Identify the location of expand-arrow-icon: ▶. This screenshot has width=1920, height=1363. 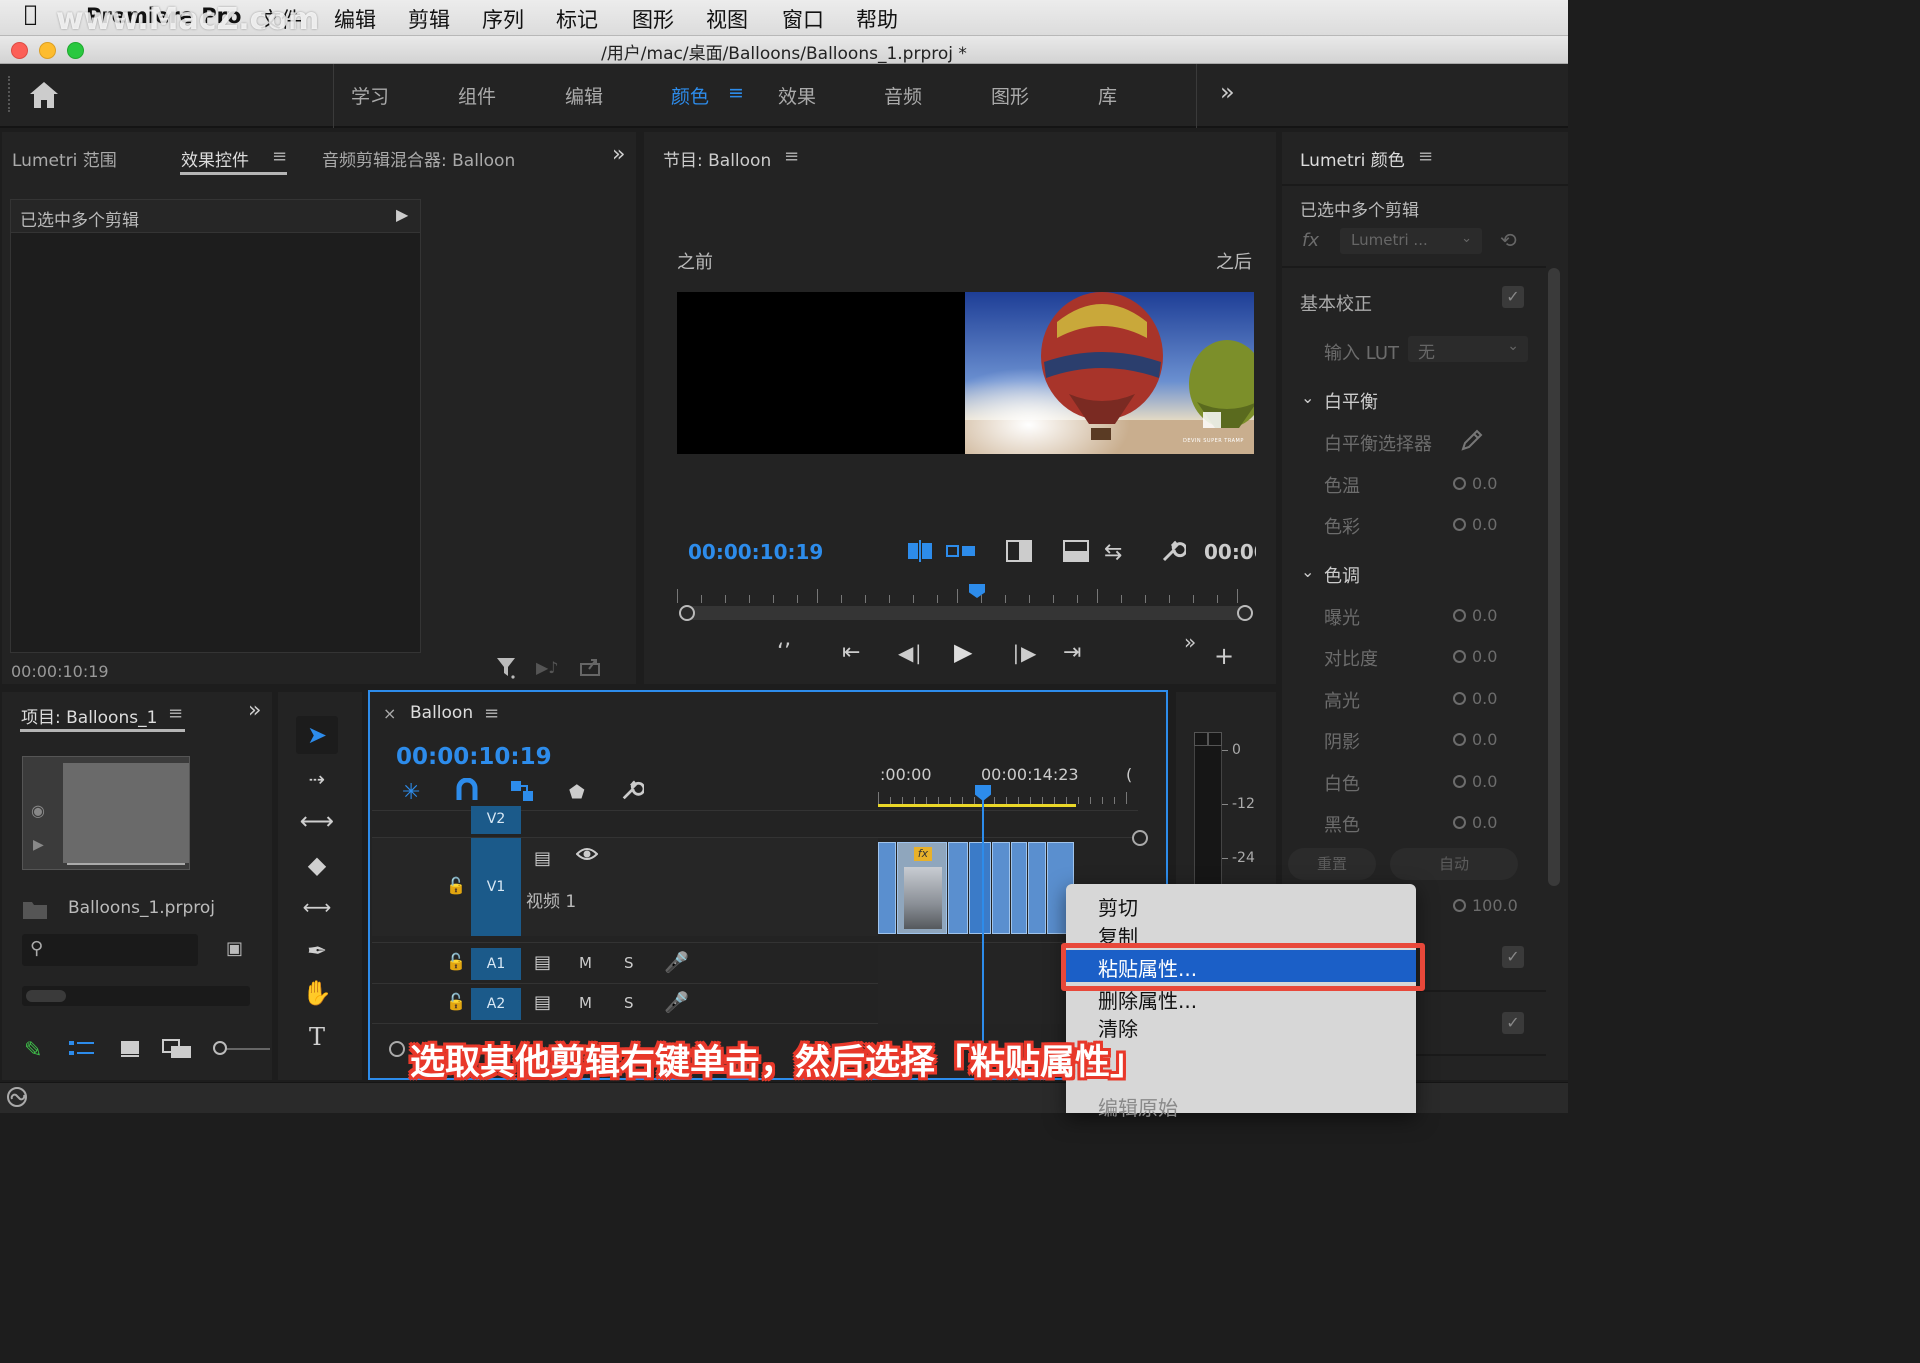
(402, 214).